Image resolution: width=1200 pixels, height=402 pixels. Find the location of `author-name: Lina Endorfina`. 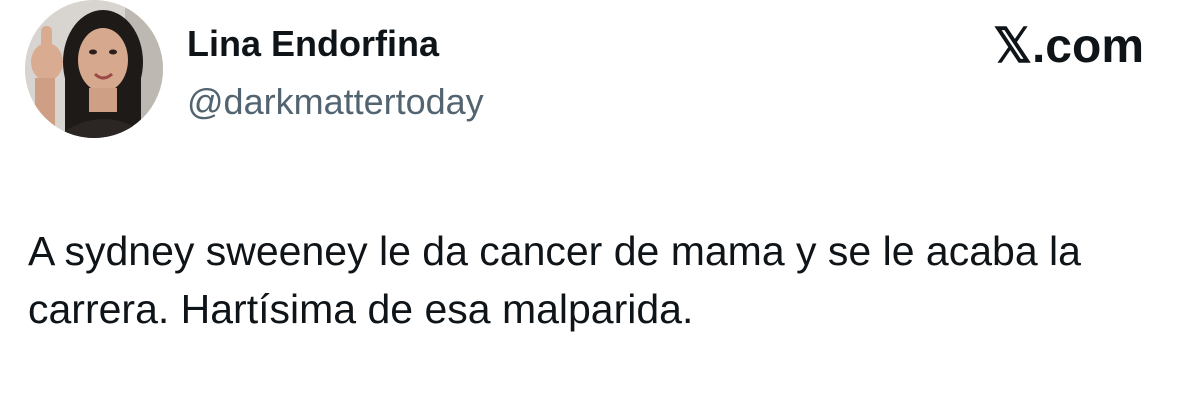

author-name: Lina Endorfina is located at coordinates (313, 44).